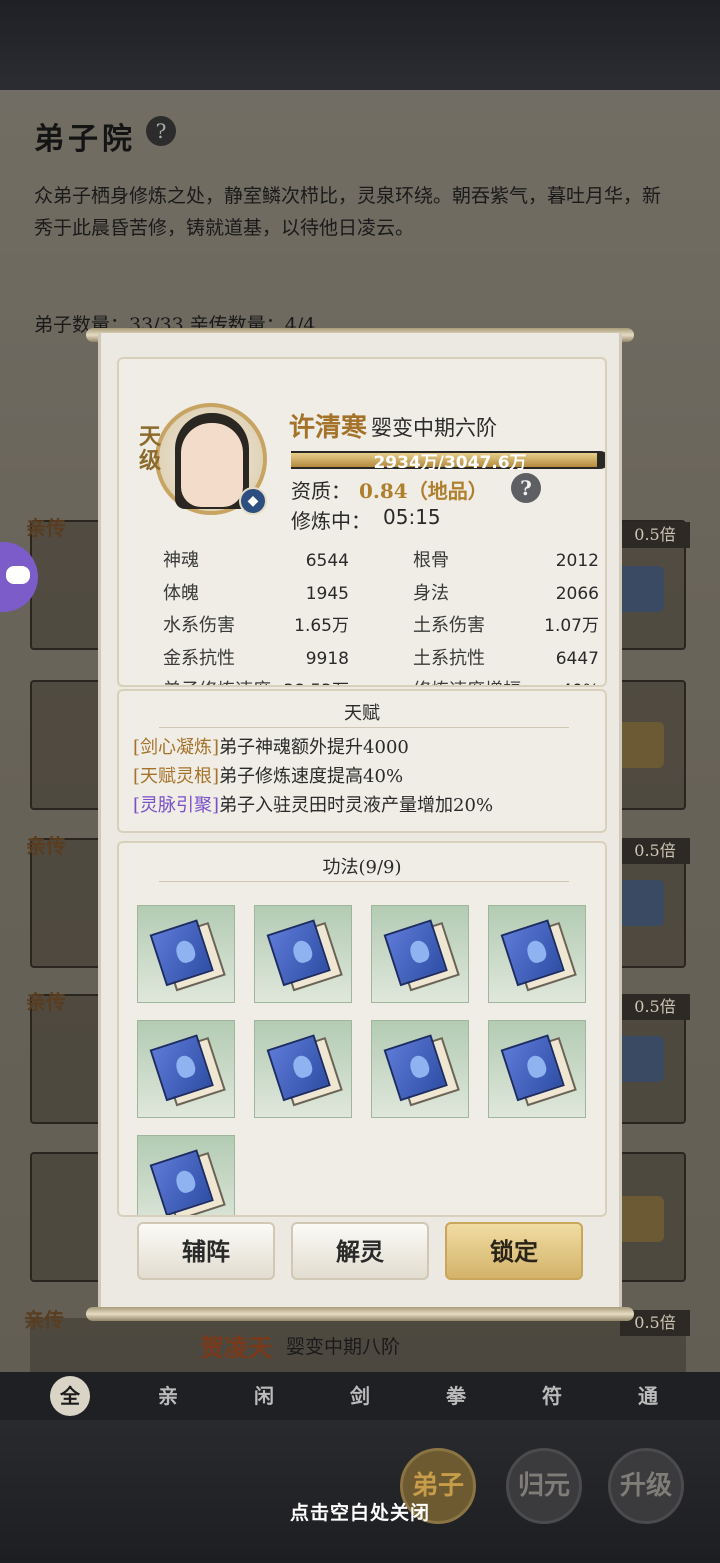  I want to click on stat-label: 体魄, so click(181, 593).